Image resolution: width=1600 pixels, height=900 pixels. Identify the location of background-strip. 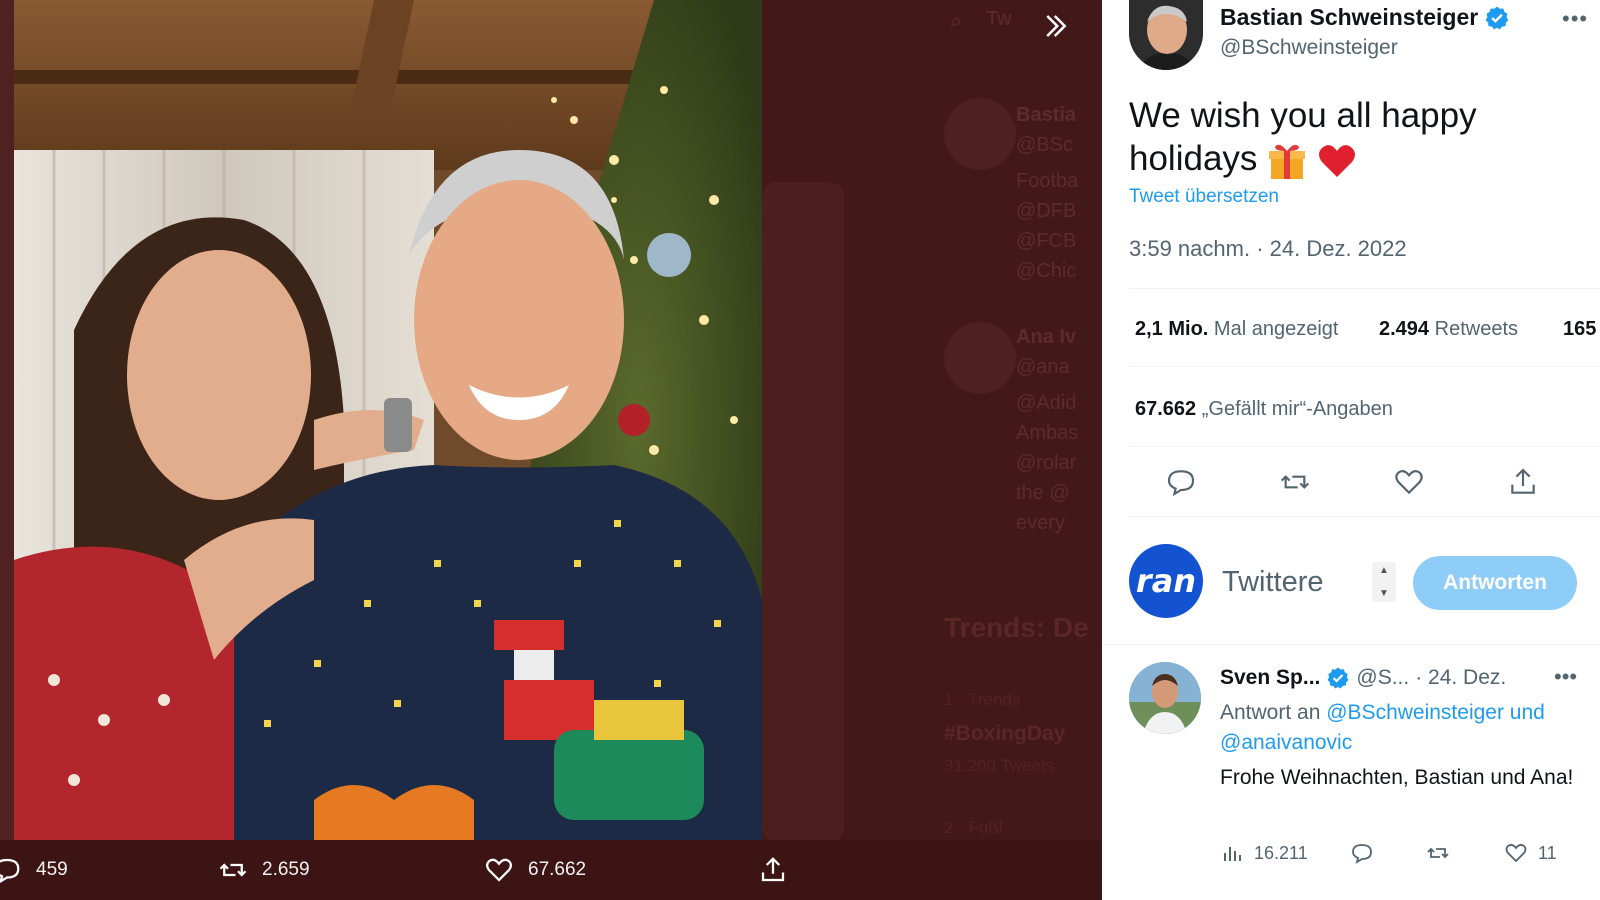
(7, 420).